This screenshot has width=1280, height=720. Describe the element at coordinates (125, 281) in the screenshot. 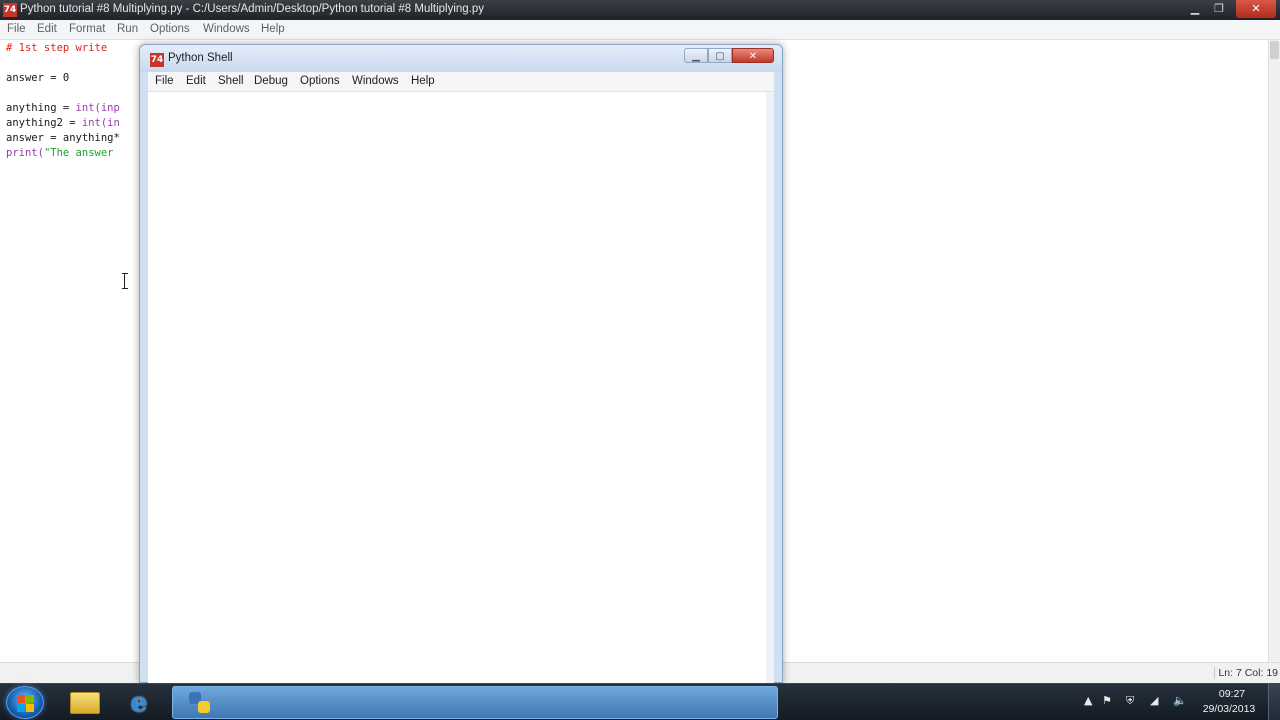

I see `text-cursor-icon` at that location.